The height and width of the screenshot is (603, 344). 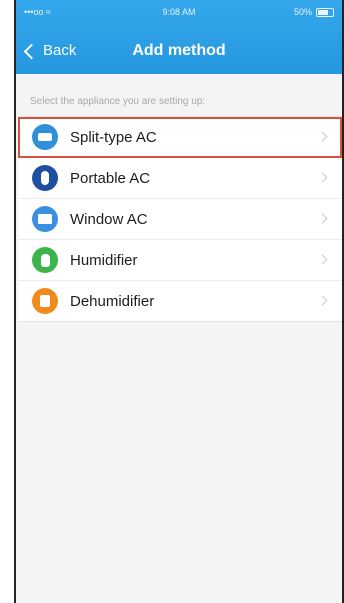 What do you see at coordinates (118, 101) in the screenshot?
I see `section-hint: Select the appliance you are setting up:` at bounding box center [118, 101].